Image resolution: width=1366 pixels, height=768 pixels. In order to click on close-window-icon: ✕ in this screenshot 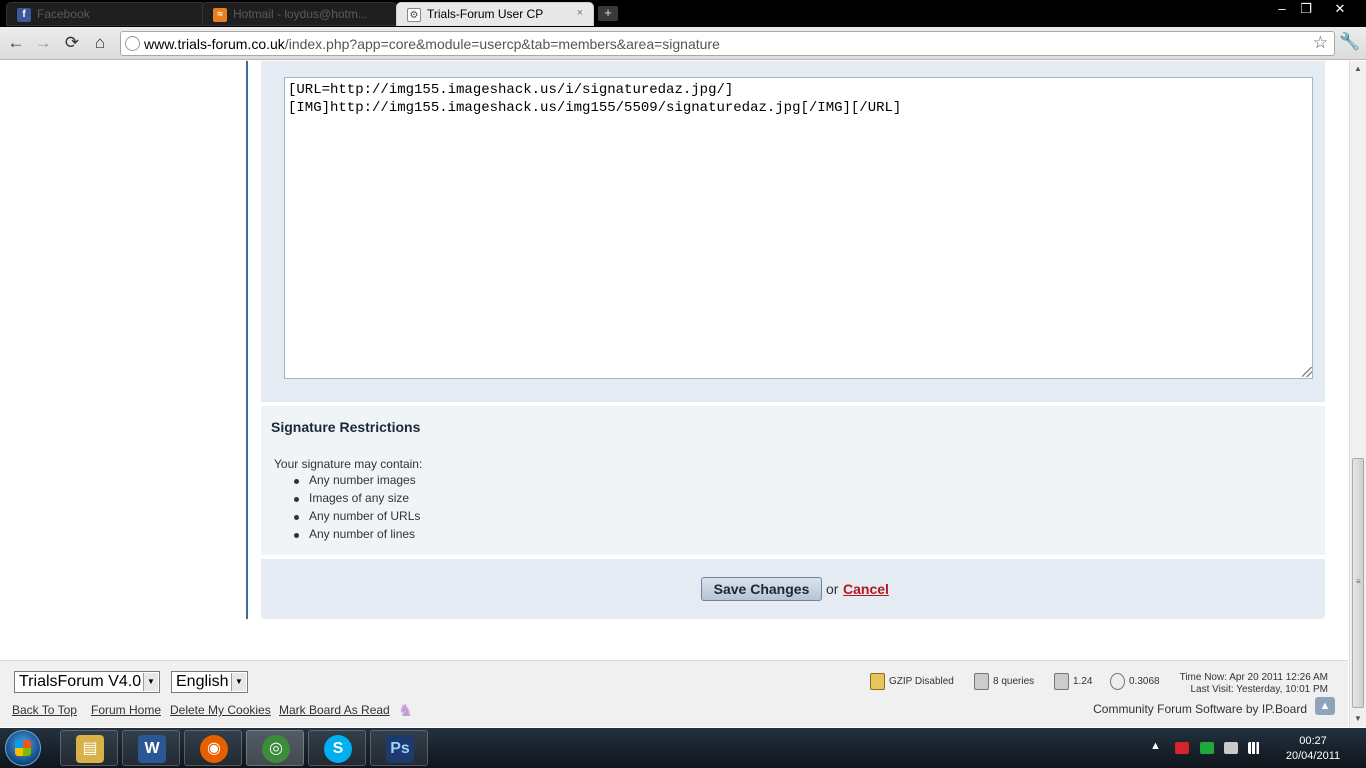, I will do `click(1340, 9)`.